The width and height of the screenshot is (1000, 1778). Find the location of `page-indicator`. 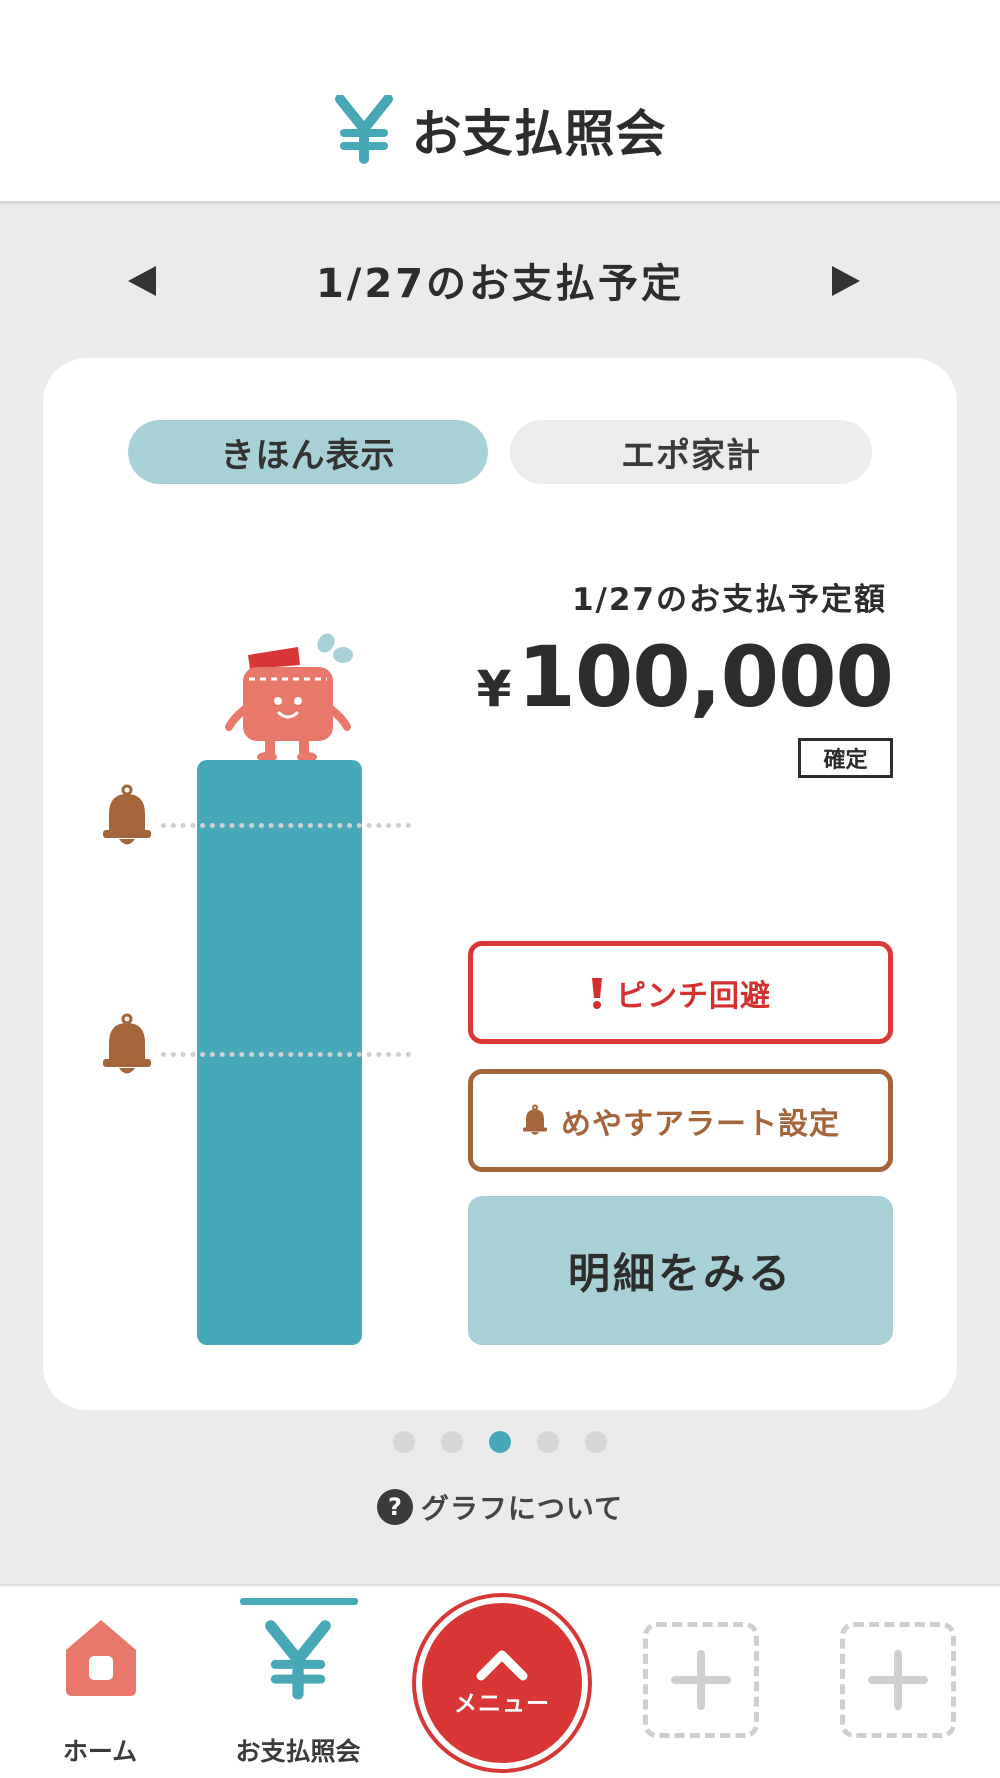

page-indicator is located at coordinates (500, 1442).